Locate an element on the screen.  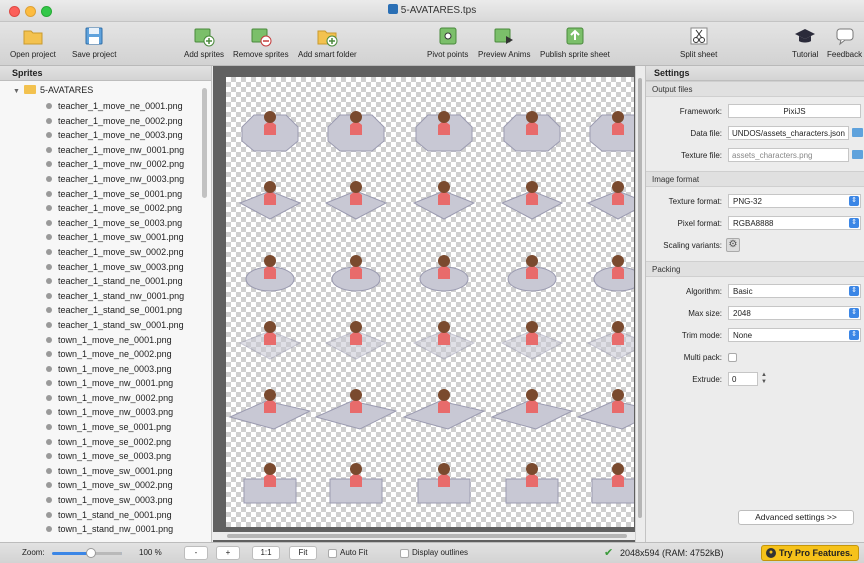
sprite-list-item: teacher_1_stand_sw_0001.png is located at coordinates (126, 325).